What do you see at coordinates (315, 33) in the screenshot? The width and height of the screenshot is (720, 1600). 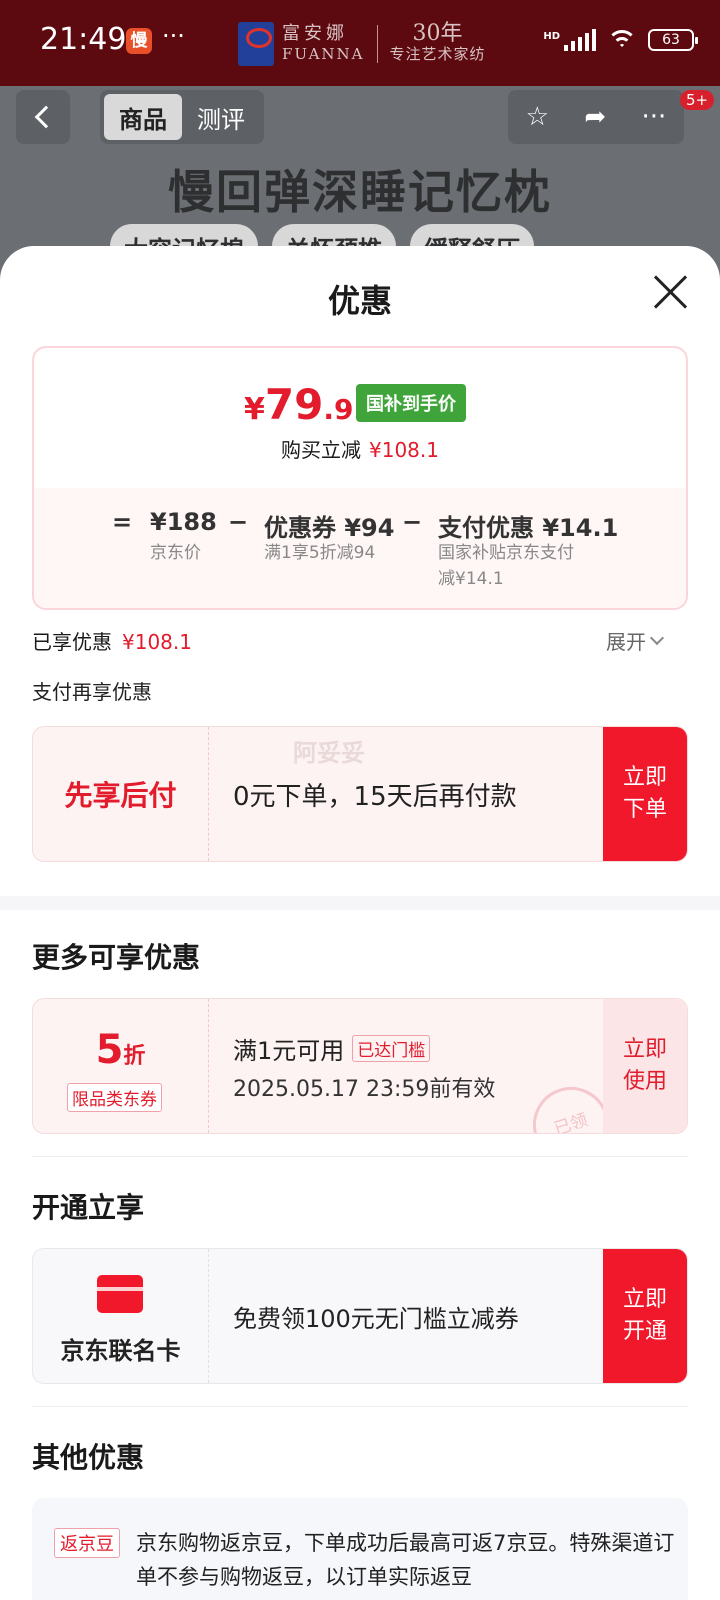 I see `brand-name-cn: 富安娜` at bounding box center [315, 33].